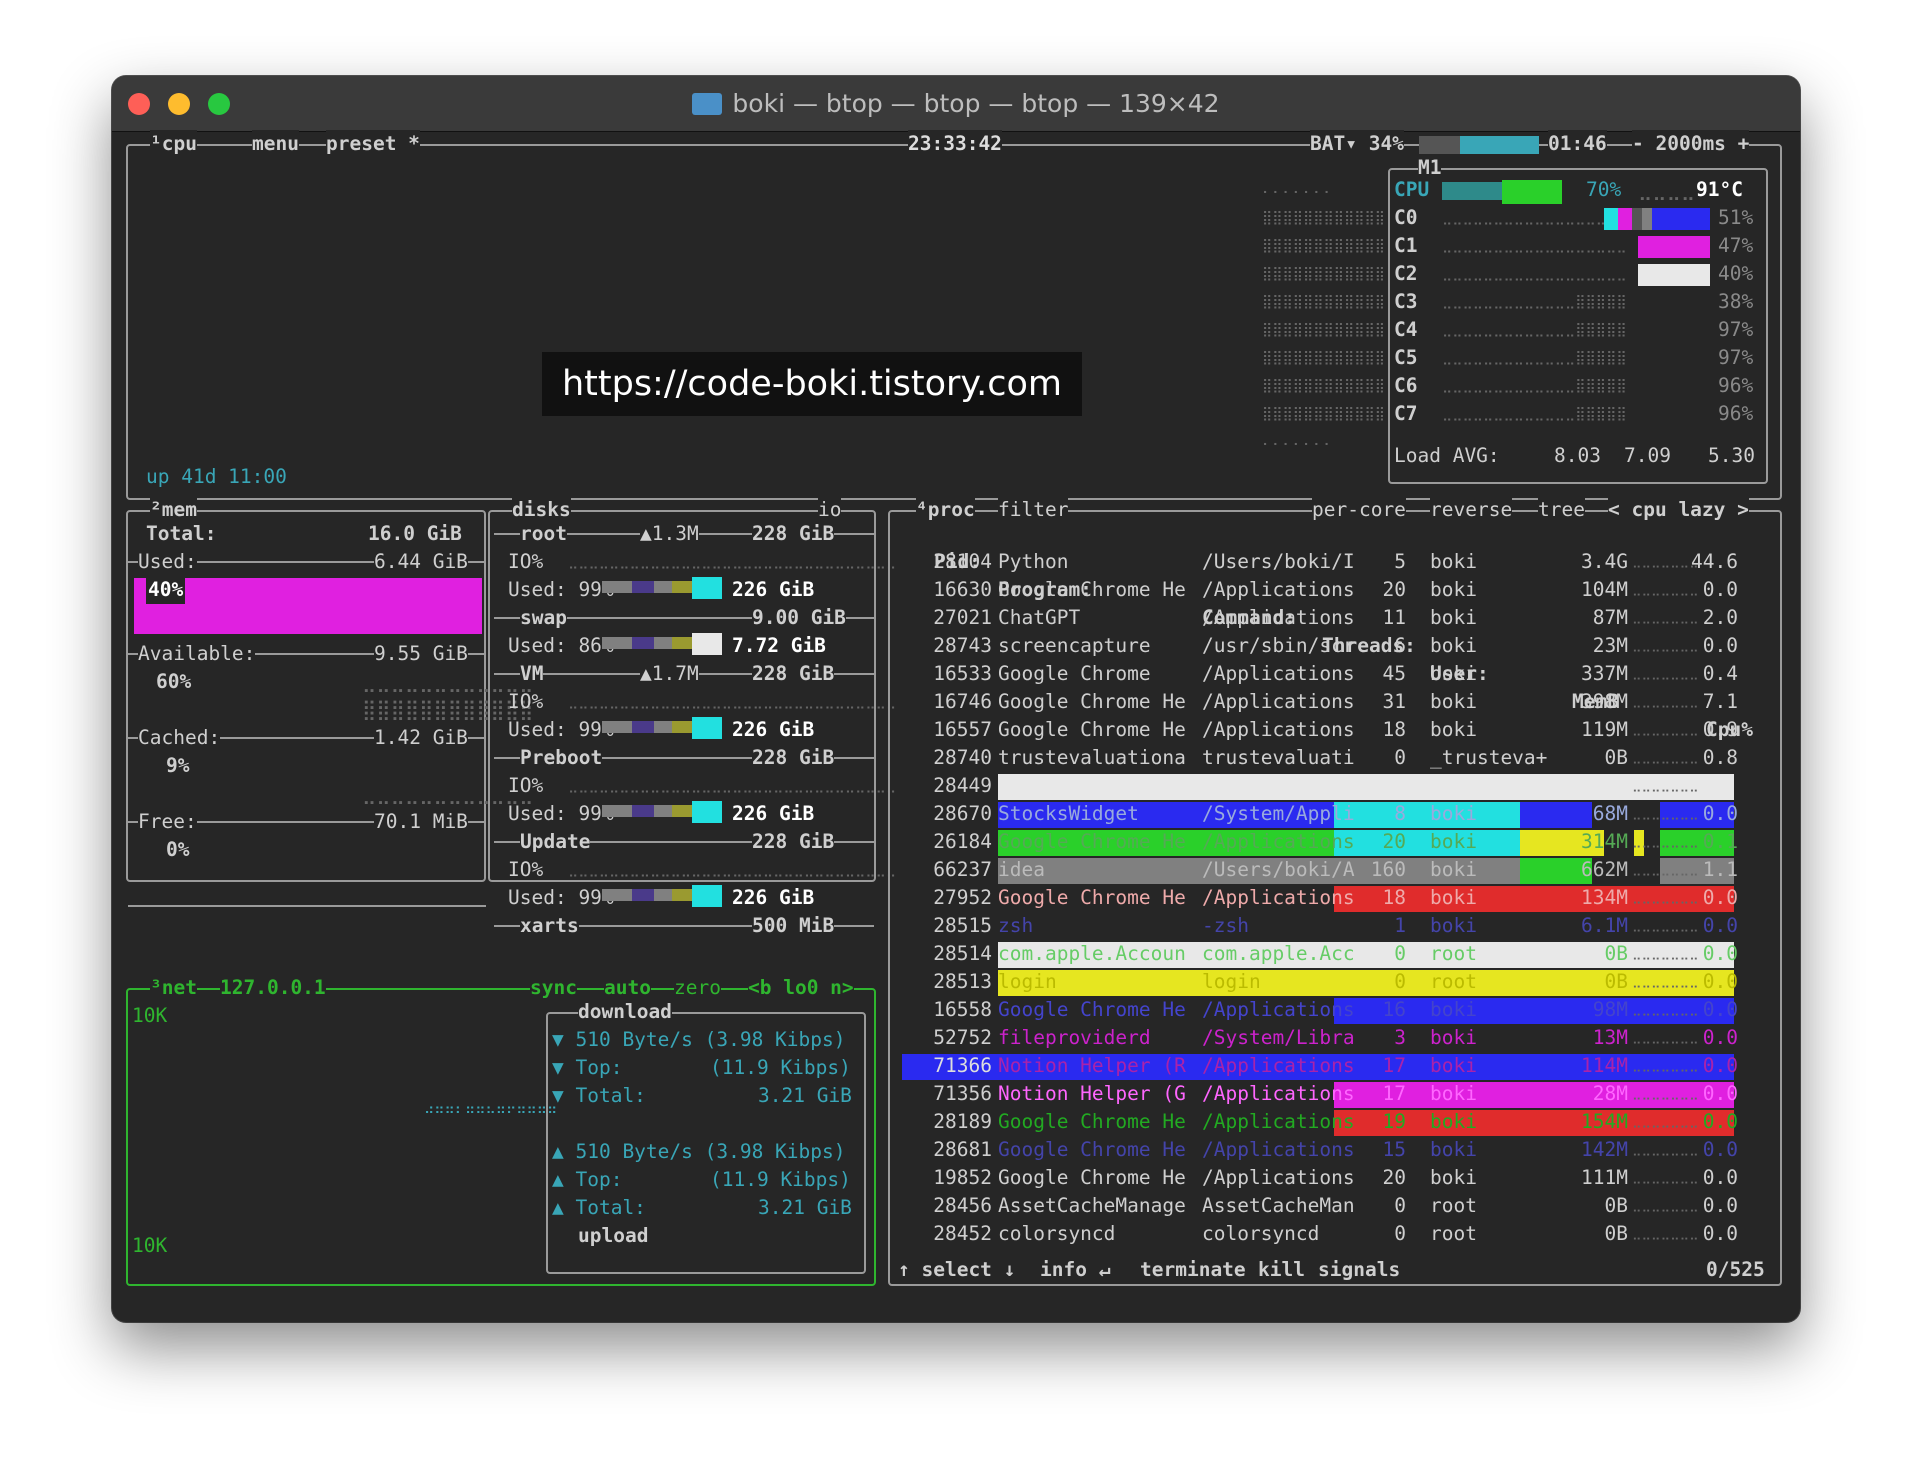  What do you see at coordinates (219, 104) in the screenshot?
I see `zoom-button` at bounding box center [219, 104].